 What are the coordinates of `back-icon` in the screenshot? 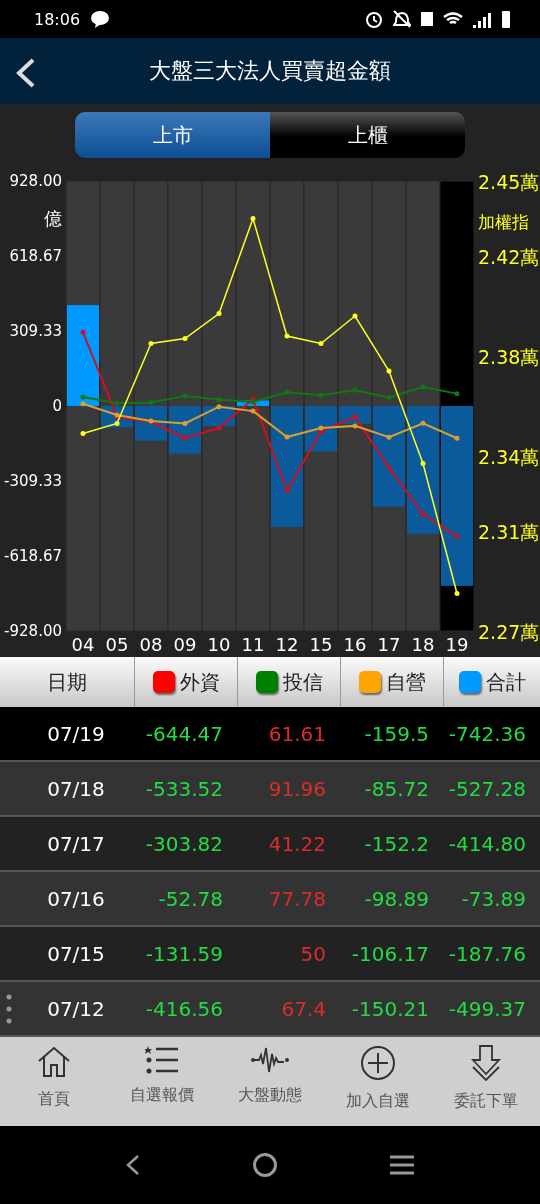 It's located at (25, 73).